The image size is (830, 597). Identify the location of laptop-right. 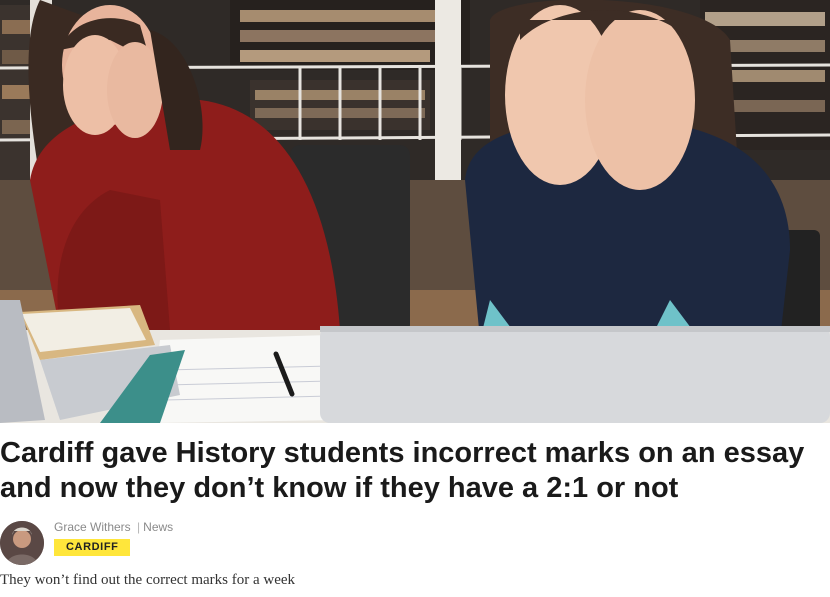
(575, 374).